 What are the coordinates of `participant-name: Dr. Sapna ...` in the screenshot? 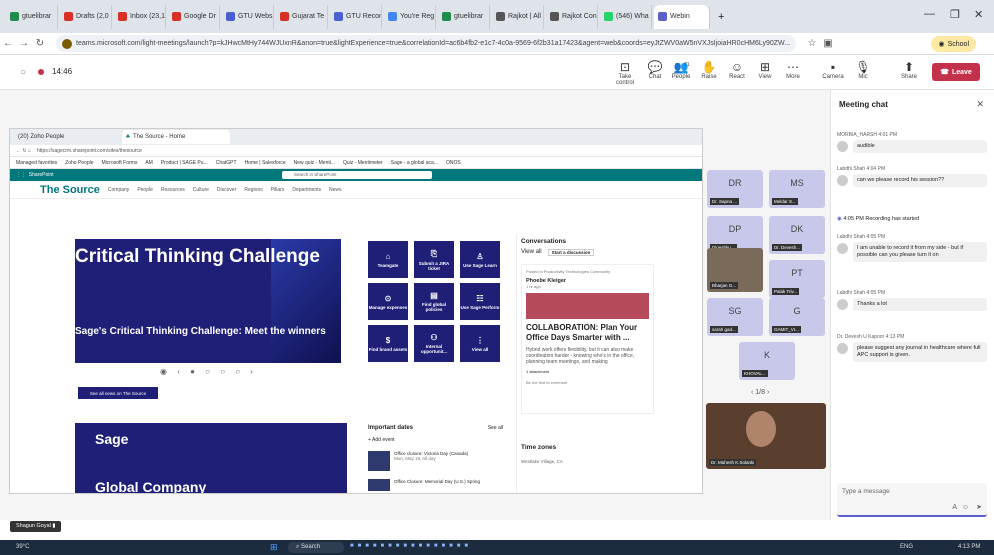 It's located at (725, 201).